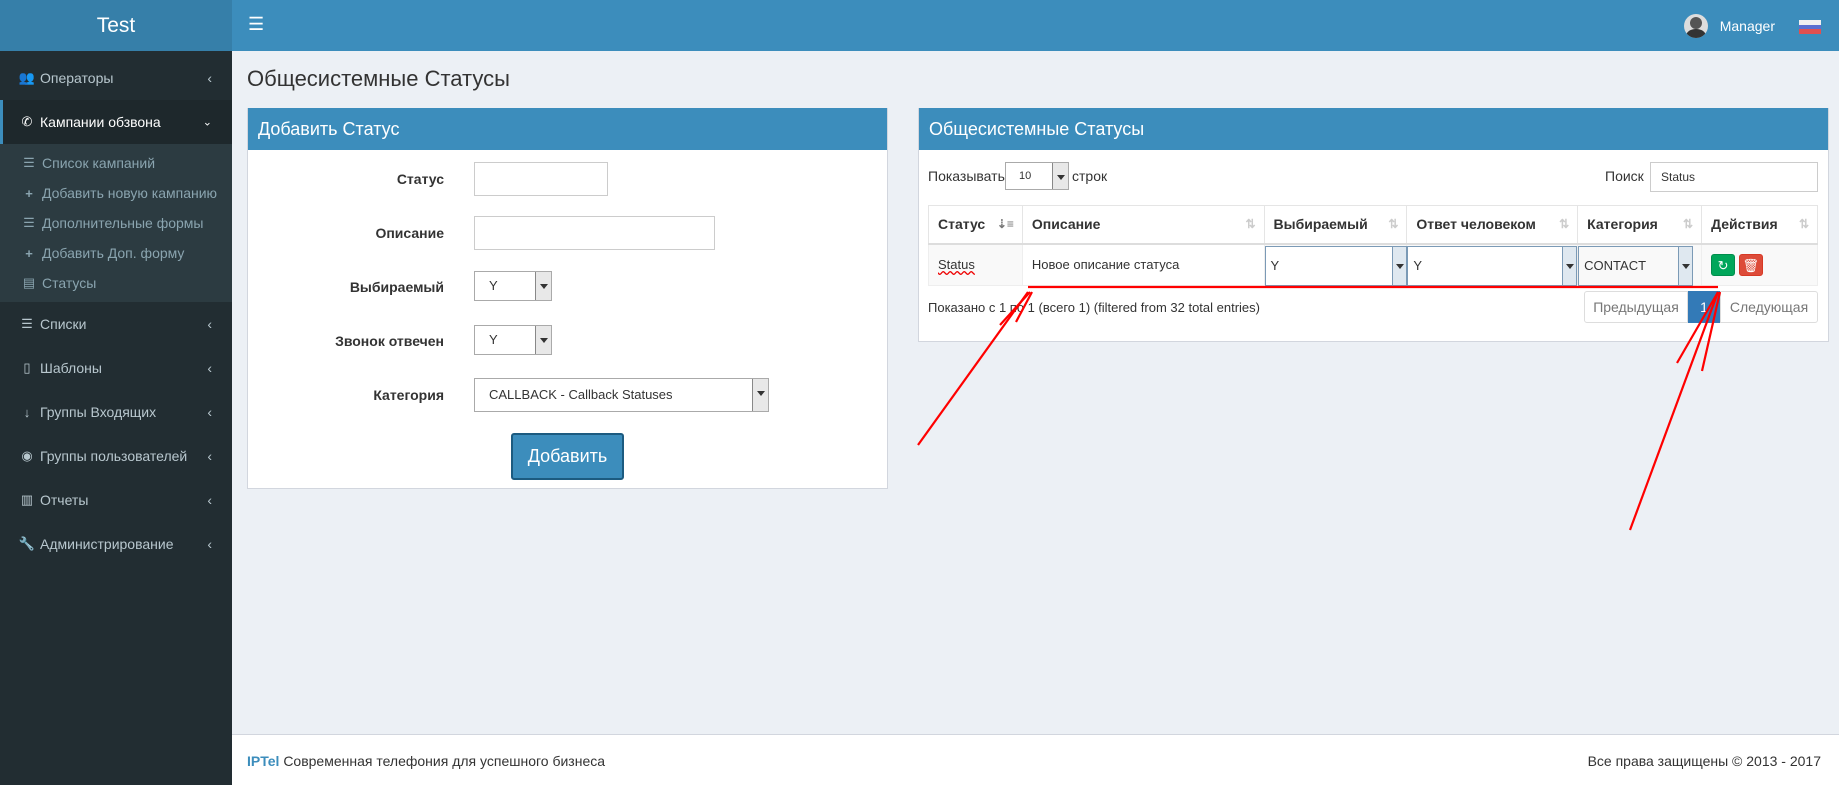 The height and width of the screenshot is (785, 1839). I want to click on description-value: Новое описание статуса, so click(1105, 264).